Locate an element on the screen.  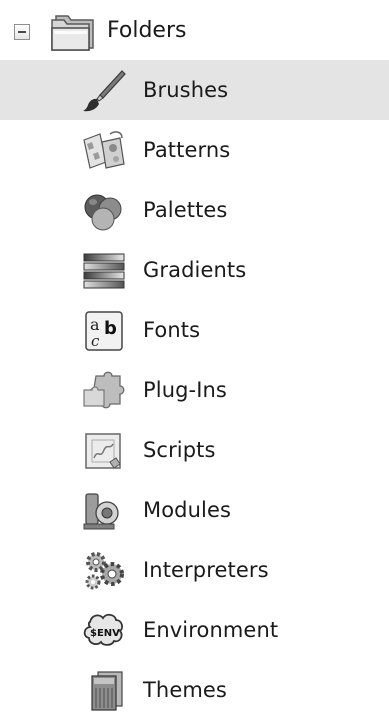
collapse-toggle-icon is located at coordinates (22, 32).